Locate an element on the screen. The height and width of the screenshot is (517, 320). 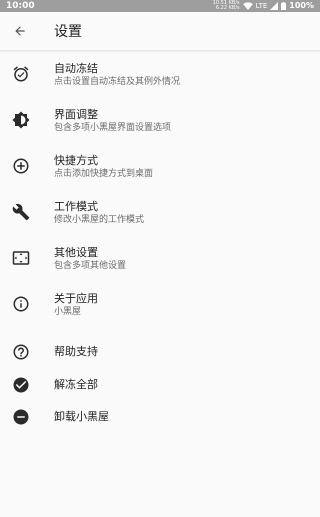
add-circle-icon is located at coordinates (21, 166).